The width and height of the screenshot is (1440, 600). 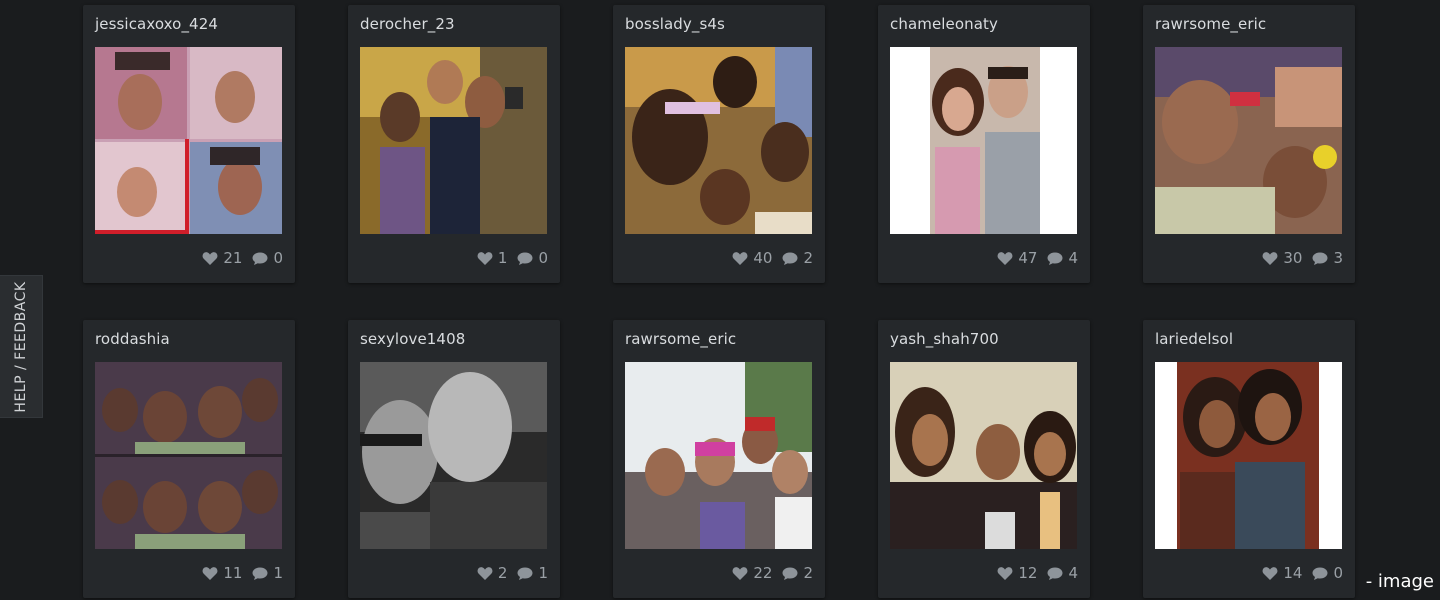 I want to click on likes-stat: 2, so click(x=492, y=573).